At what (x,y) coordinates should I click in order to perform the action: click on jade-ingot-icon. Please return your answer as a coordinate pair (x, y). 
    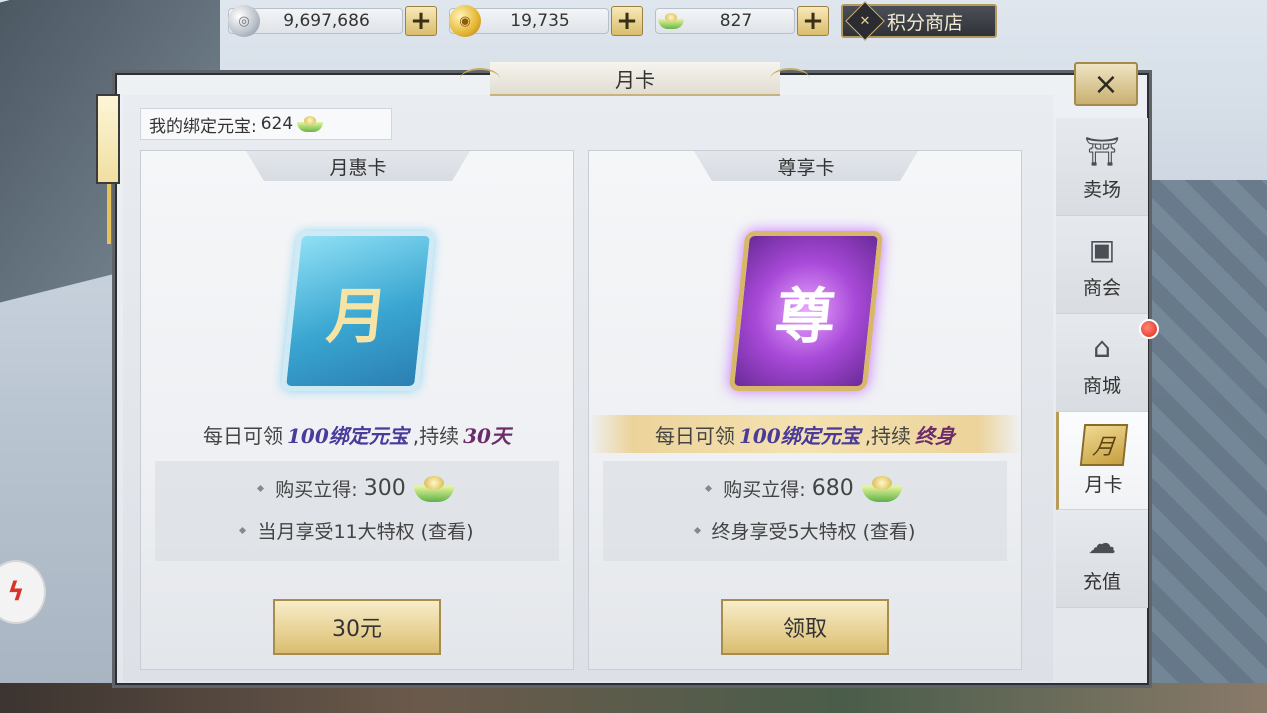
    Looking at the image, I should click on (671, 21).